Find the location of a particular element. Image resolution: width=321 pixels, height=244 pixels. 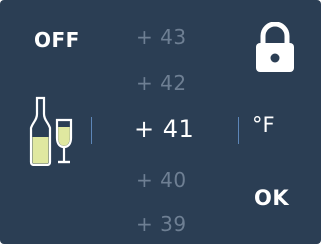

temperature-option: + 43 is located at coordinates (171, 37).